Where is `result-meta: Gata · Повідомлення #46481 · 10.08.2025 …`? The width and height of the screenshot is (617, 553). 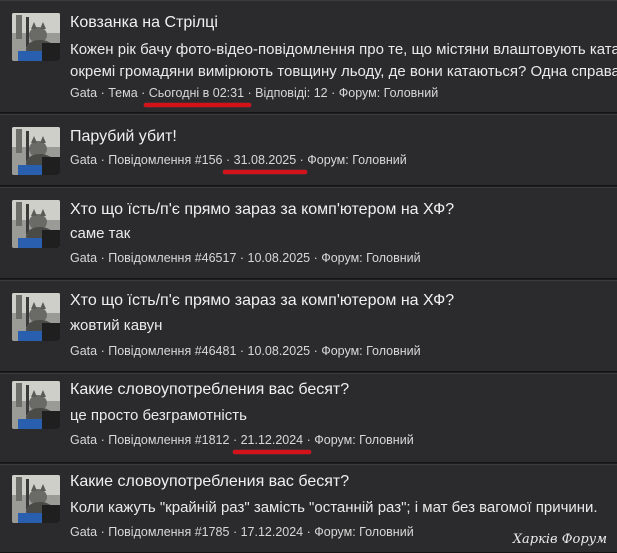 result-meta: Gata · Повідомлення #46481 · 10.08.2025 … is located at coordinates (343, 351).